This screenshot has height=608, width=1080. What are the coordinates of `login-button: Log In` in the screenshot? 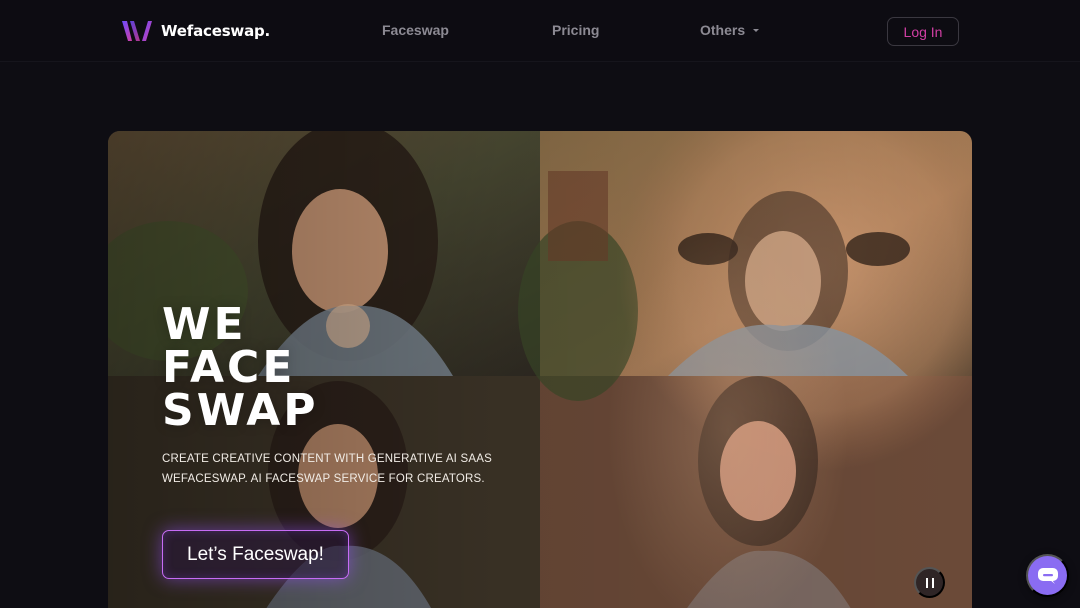 It's located at (923, 31).